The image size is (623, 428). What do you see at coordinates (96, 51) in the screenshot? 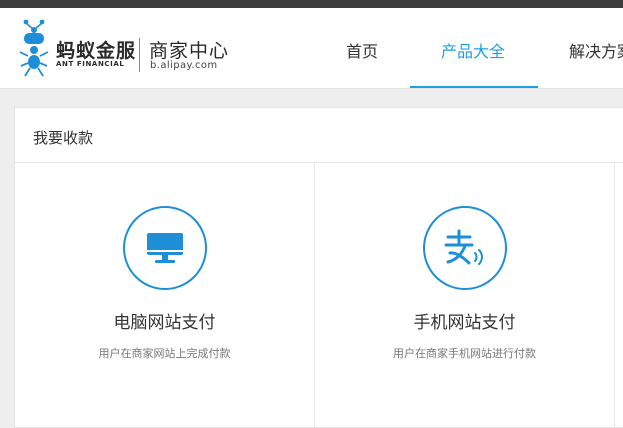
I see `brand-name: 蚂蚁金服` at bounding box center [96, 51].